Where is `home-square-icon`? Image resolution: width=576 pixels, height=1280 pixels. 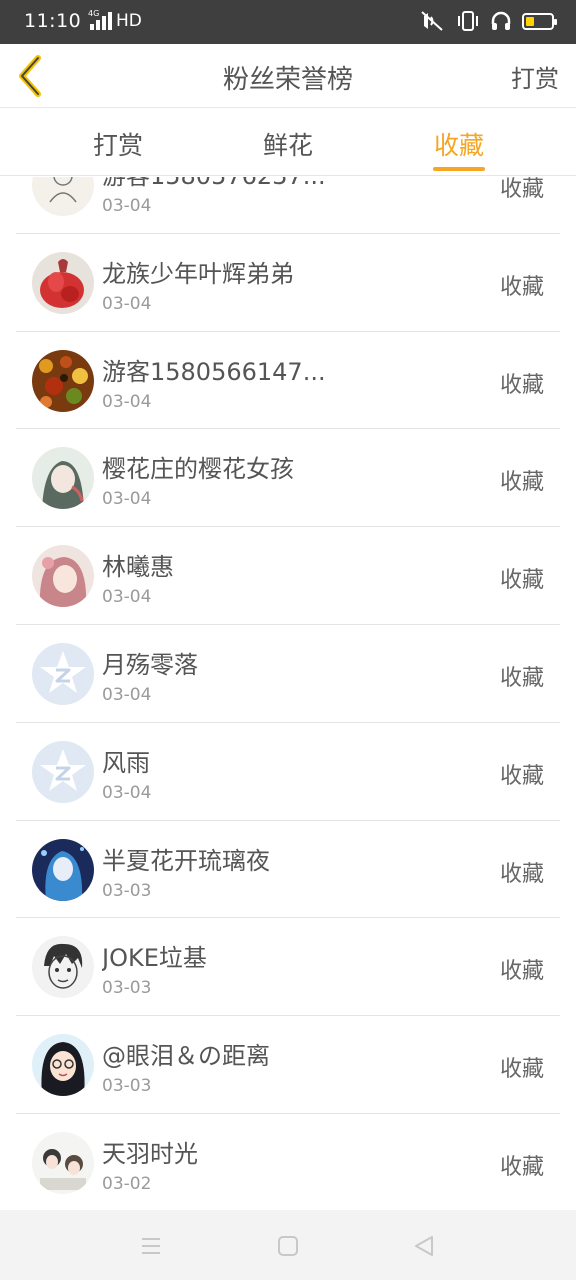 home-square-icon is located at coordinates (288, 1246).